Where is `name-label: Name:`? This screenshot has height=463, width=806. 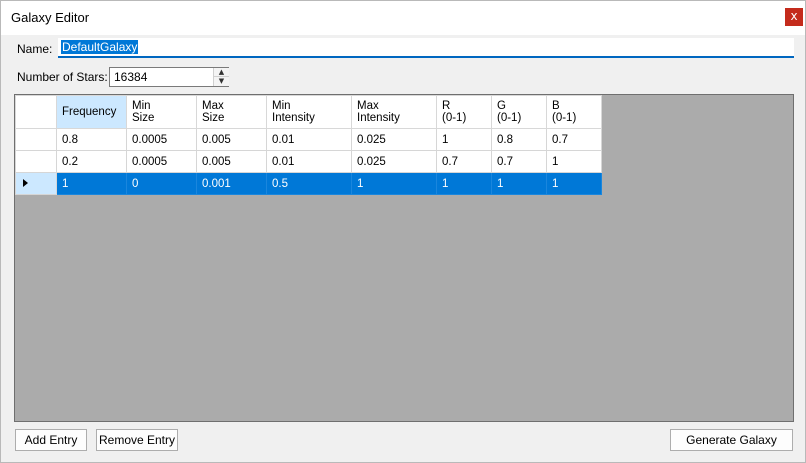
name-label: Name: is located at coordinates (35, 49).